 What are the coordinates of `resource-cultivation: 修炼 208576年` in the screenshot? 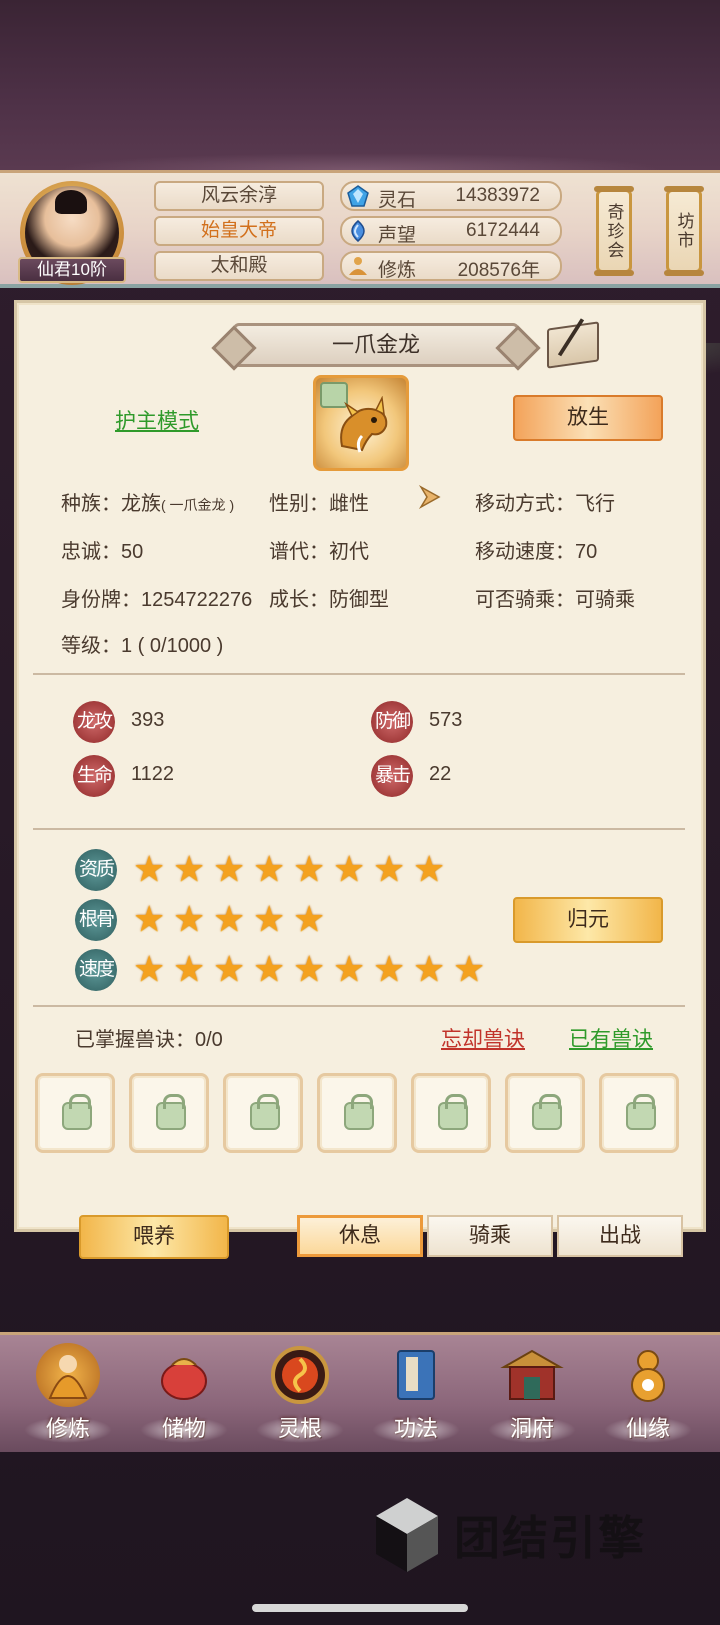 It's located at (451, 266).